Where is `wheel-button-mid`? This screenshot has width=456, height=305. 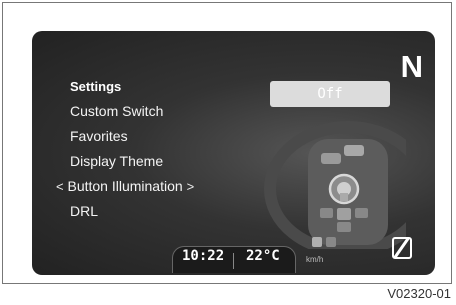
wheel-button-mid is located at coordinates (344, 197).